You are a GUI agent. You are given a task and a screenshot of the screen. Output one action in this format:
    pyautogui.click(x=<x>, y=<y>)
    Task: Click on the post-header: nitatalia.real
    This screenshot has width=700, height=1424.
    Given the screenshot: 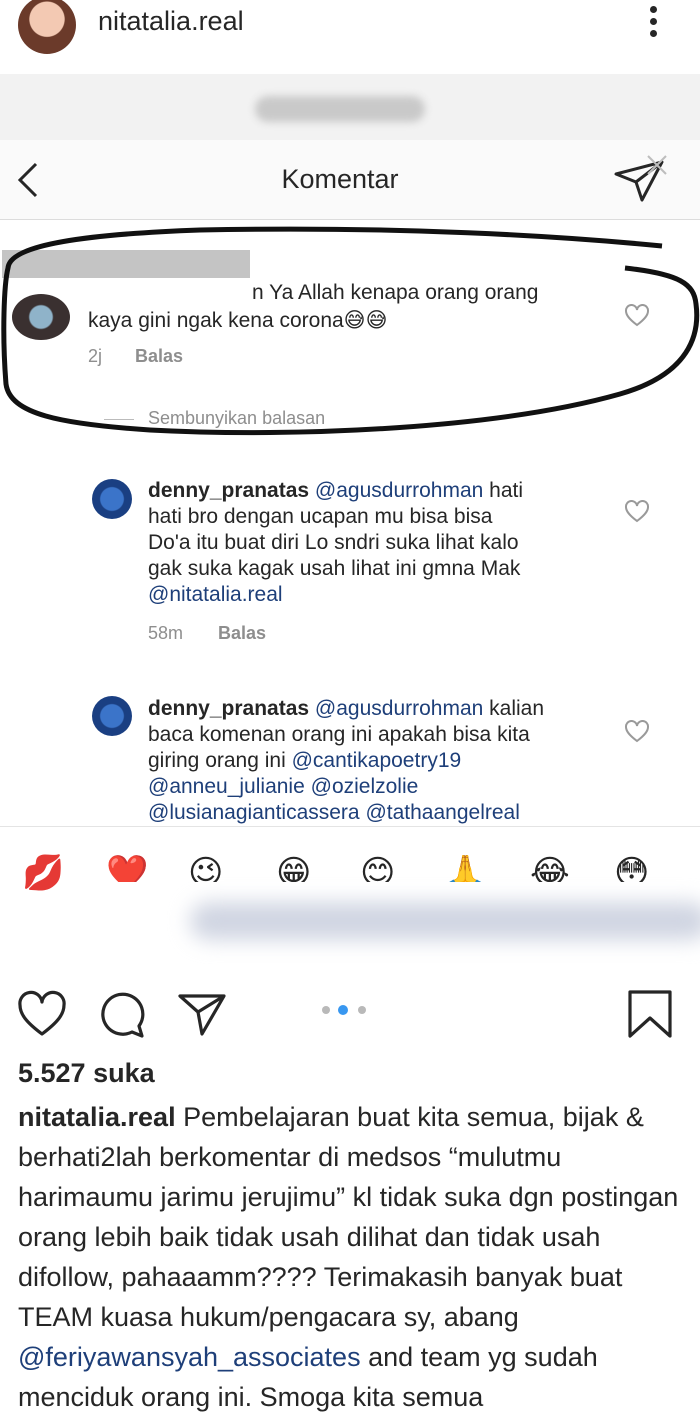 What is the action you would take?
    pyautogui.click(x=350, y=37)
    